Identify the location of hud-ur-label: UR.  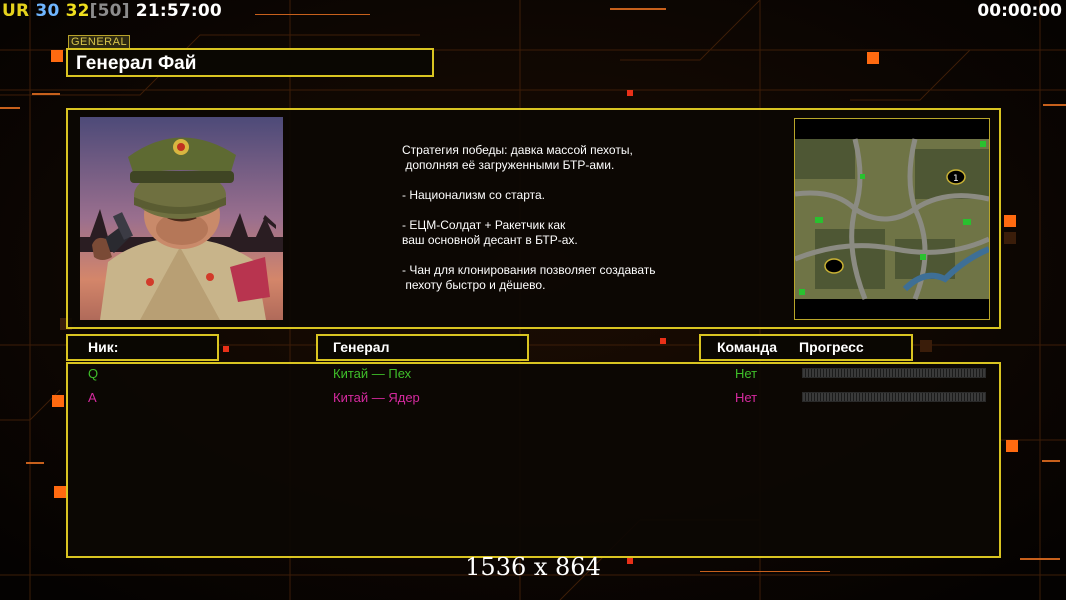
(16, 11).